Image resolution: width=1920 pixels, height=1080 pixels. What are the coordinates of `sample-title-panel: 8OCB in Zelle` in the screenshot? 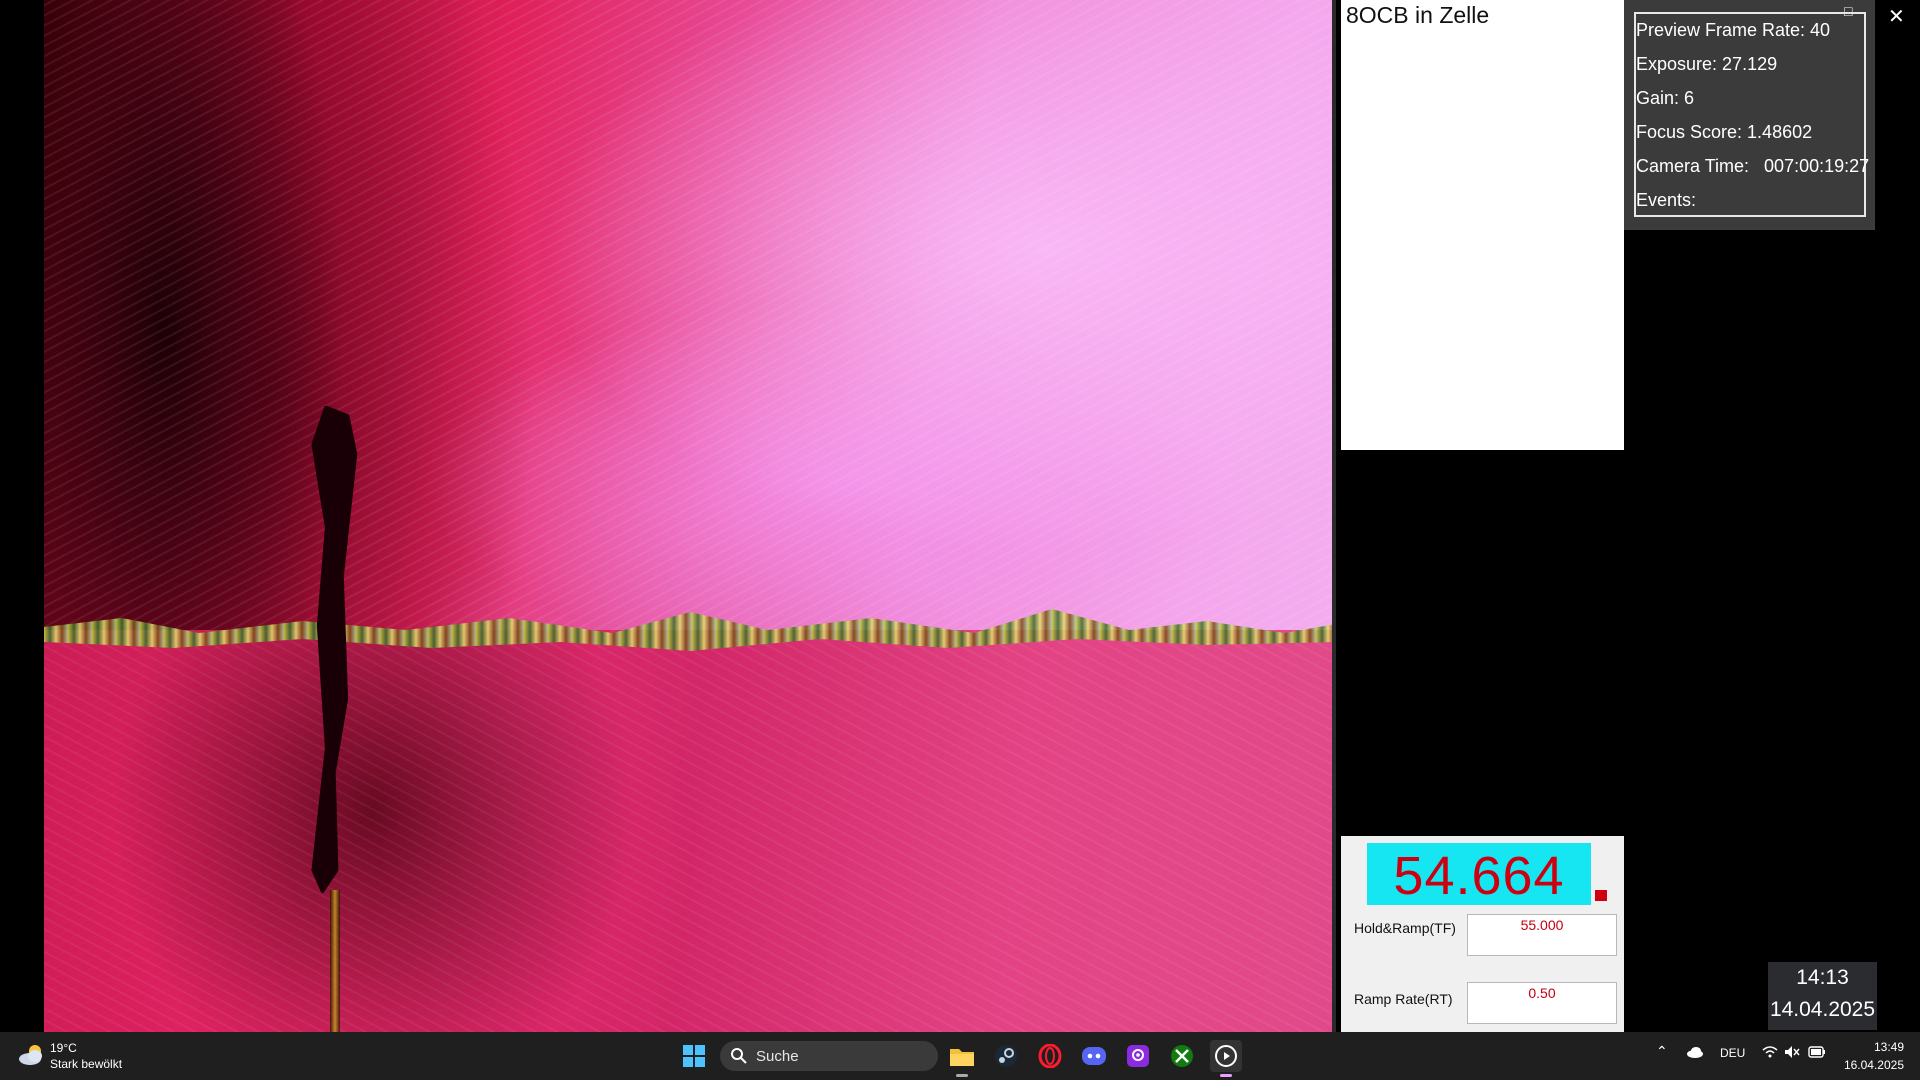 It's located at (1482, 225).